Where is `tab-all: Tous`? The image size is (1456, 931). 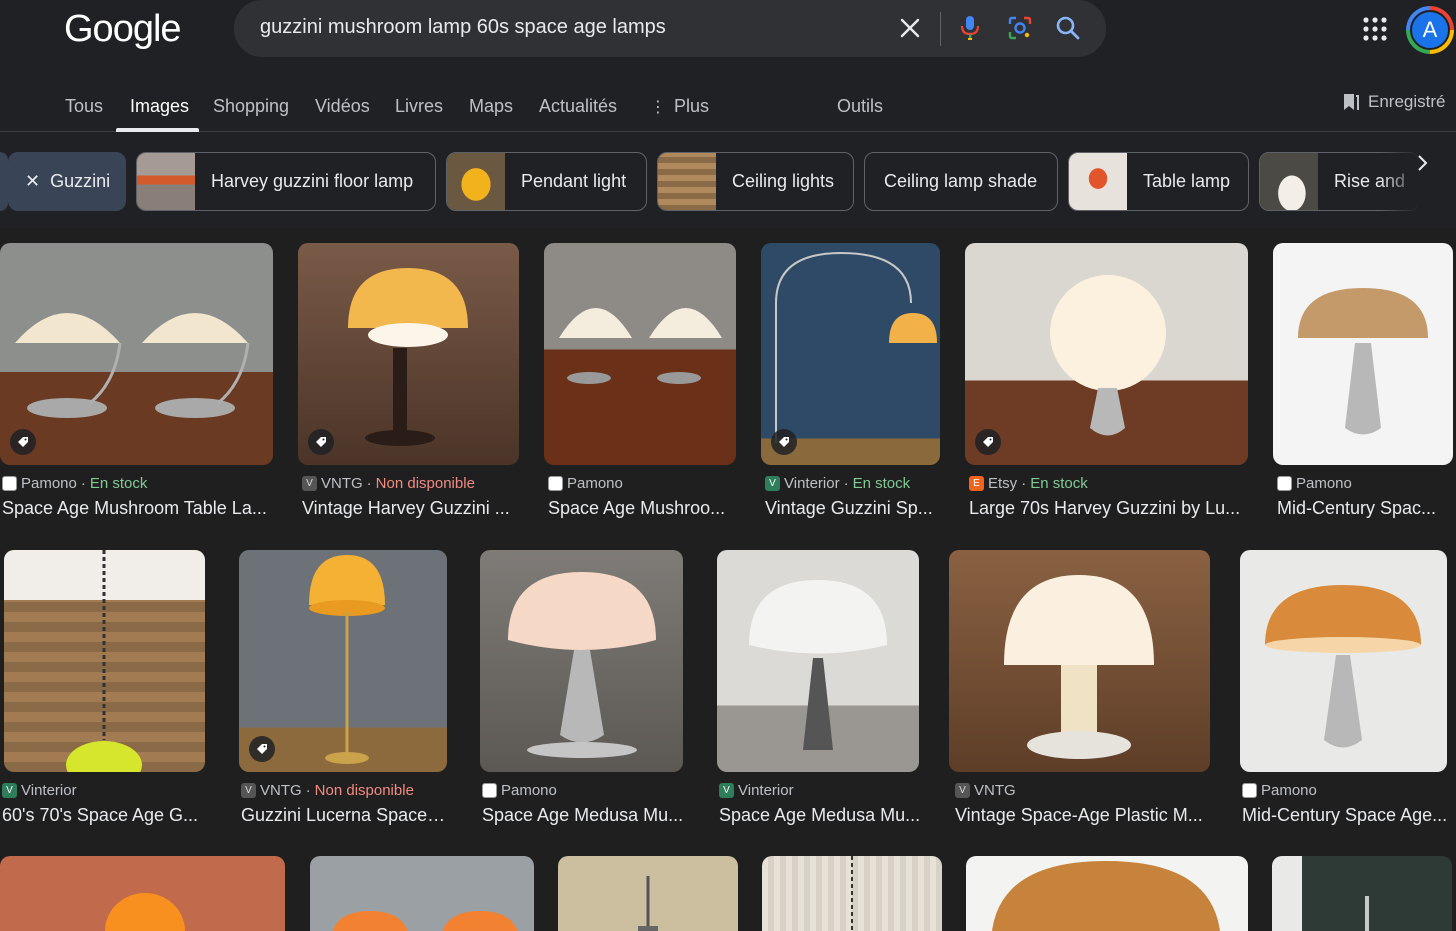 tab-all: Tous is located at coordinates (84, 106).